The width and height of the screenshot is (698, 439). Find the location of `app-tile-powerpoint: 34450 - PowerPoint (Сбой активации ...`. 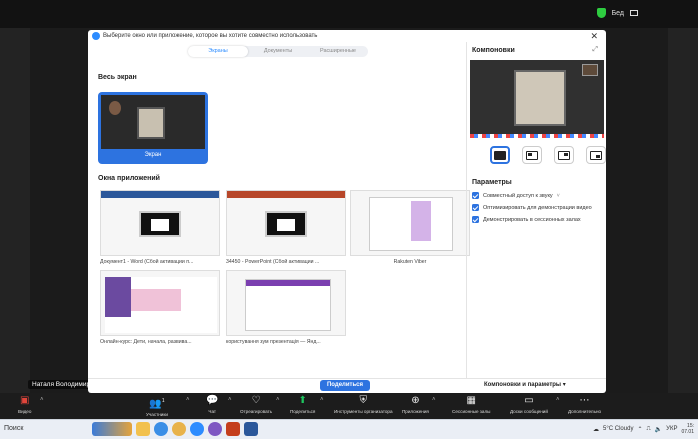

app-tile-powerpoint: 34450 - PowerPoint (Сбой активации ... is located at coordinates (286, 227).